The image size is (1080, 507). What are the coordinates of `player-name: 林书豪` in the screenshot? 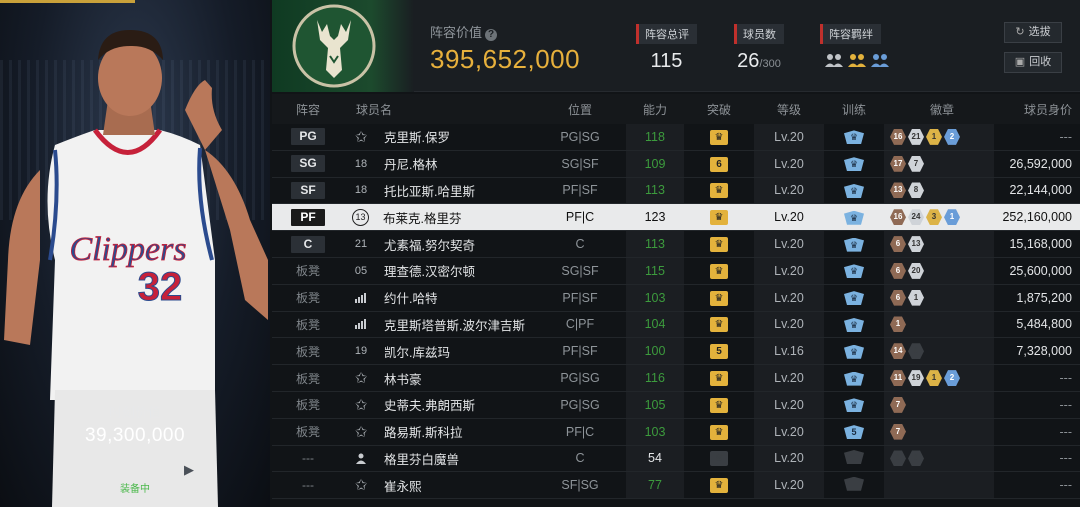 It's located at (403, 378).